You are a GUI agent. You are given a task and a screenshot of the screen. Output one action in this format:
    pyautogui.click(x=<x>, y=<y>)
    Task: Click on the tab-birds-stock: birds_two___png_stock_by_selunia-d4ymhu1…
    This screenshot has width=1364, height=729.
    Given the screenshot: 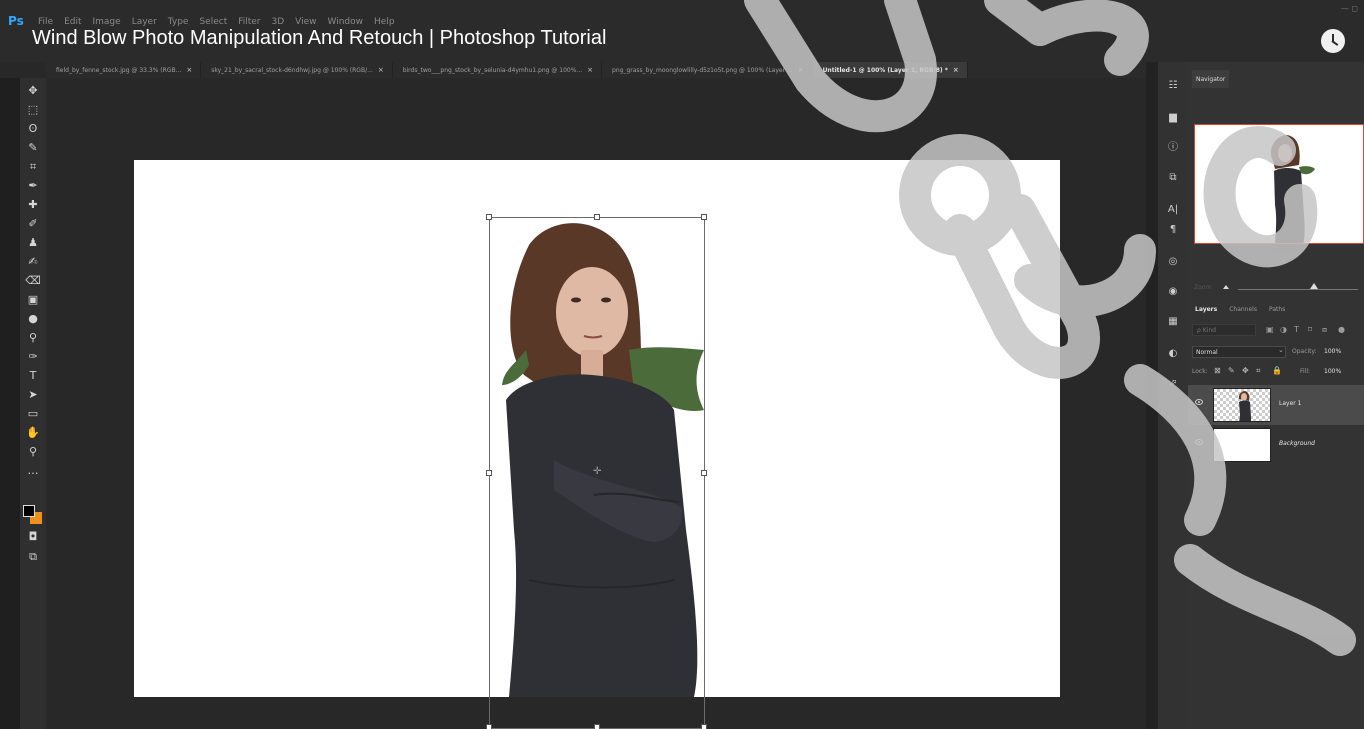 What is the action you would take?
    pyautogui.click(x=498, y=70)
    